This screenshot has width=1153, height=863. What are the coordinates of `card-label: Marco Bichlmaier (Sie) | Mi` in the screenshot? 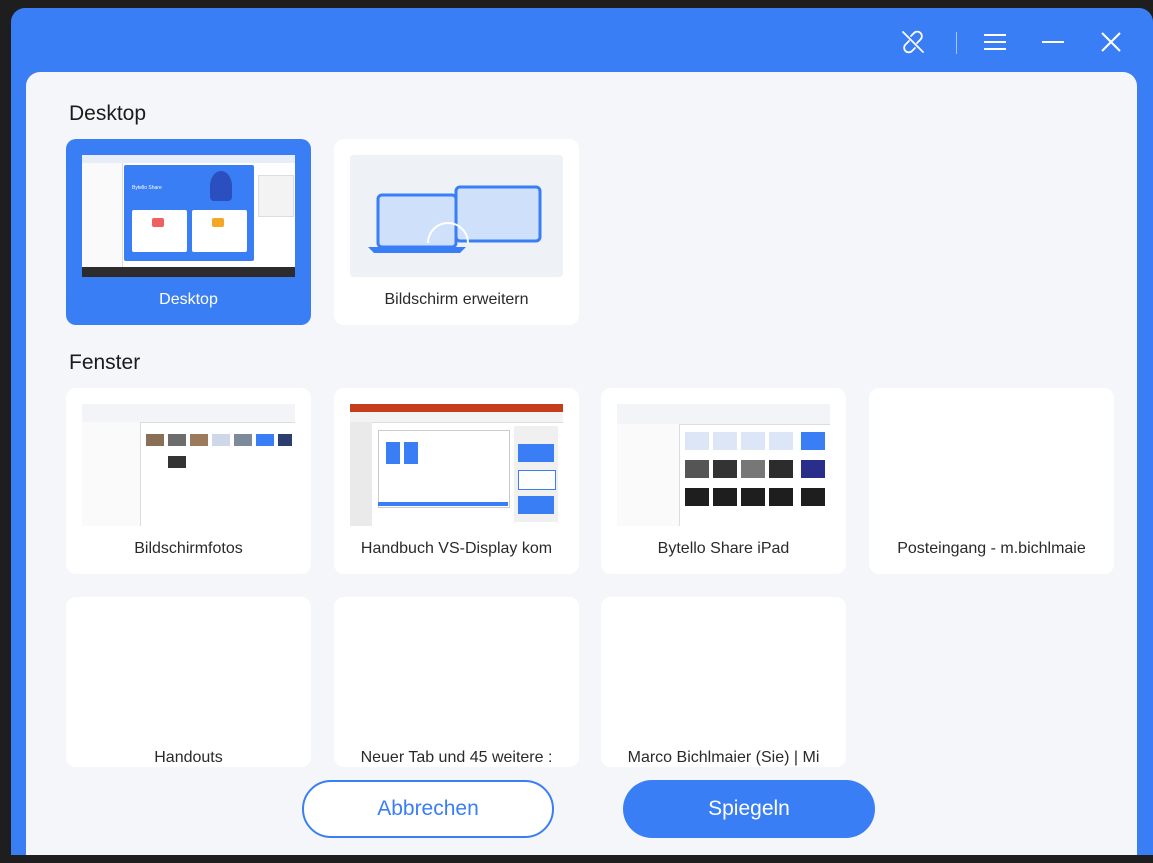 It's located at (723, 757).